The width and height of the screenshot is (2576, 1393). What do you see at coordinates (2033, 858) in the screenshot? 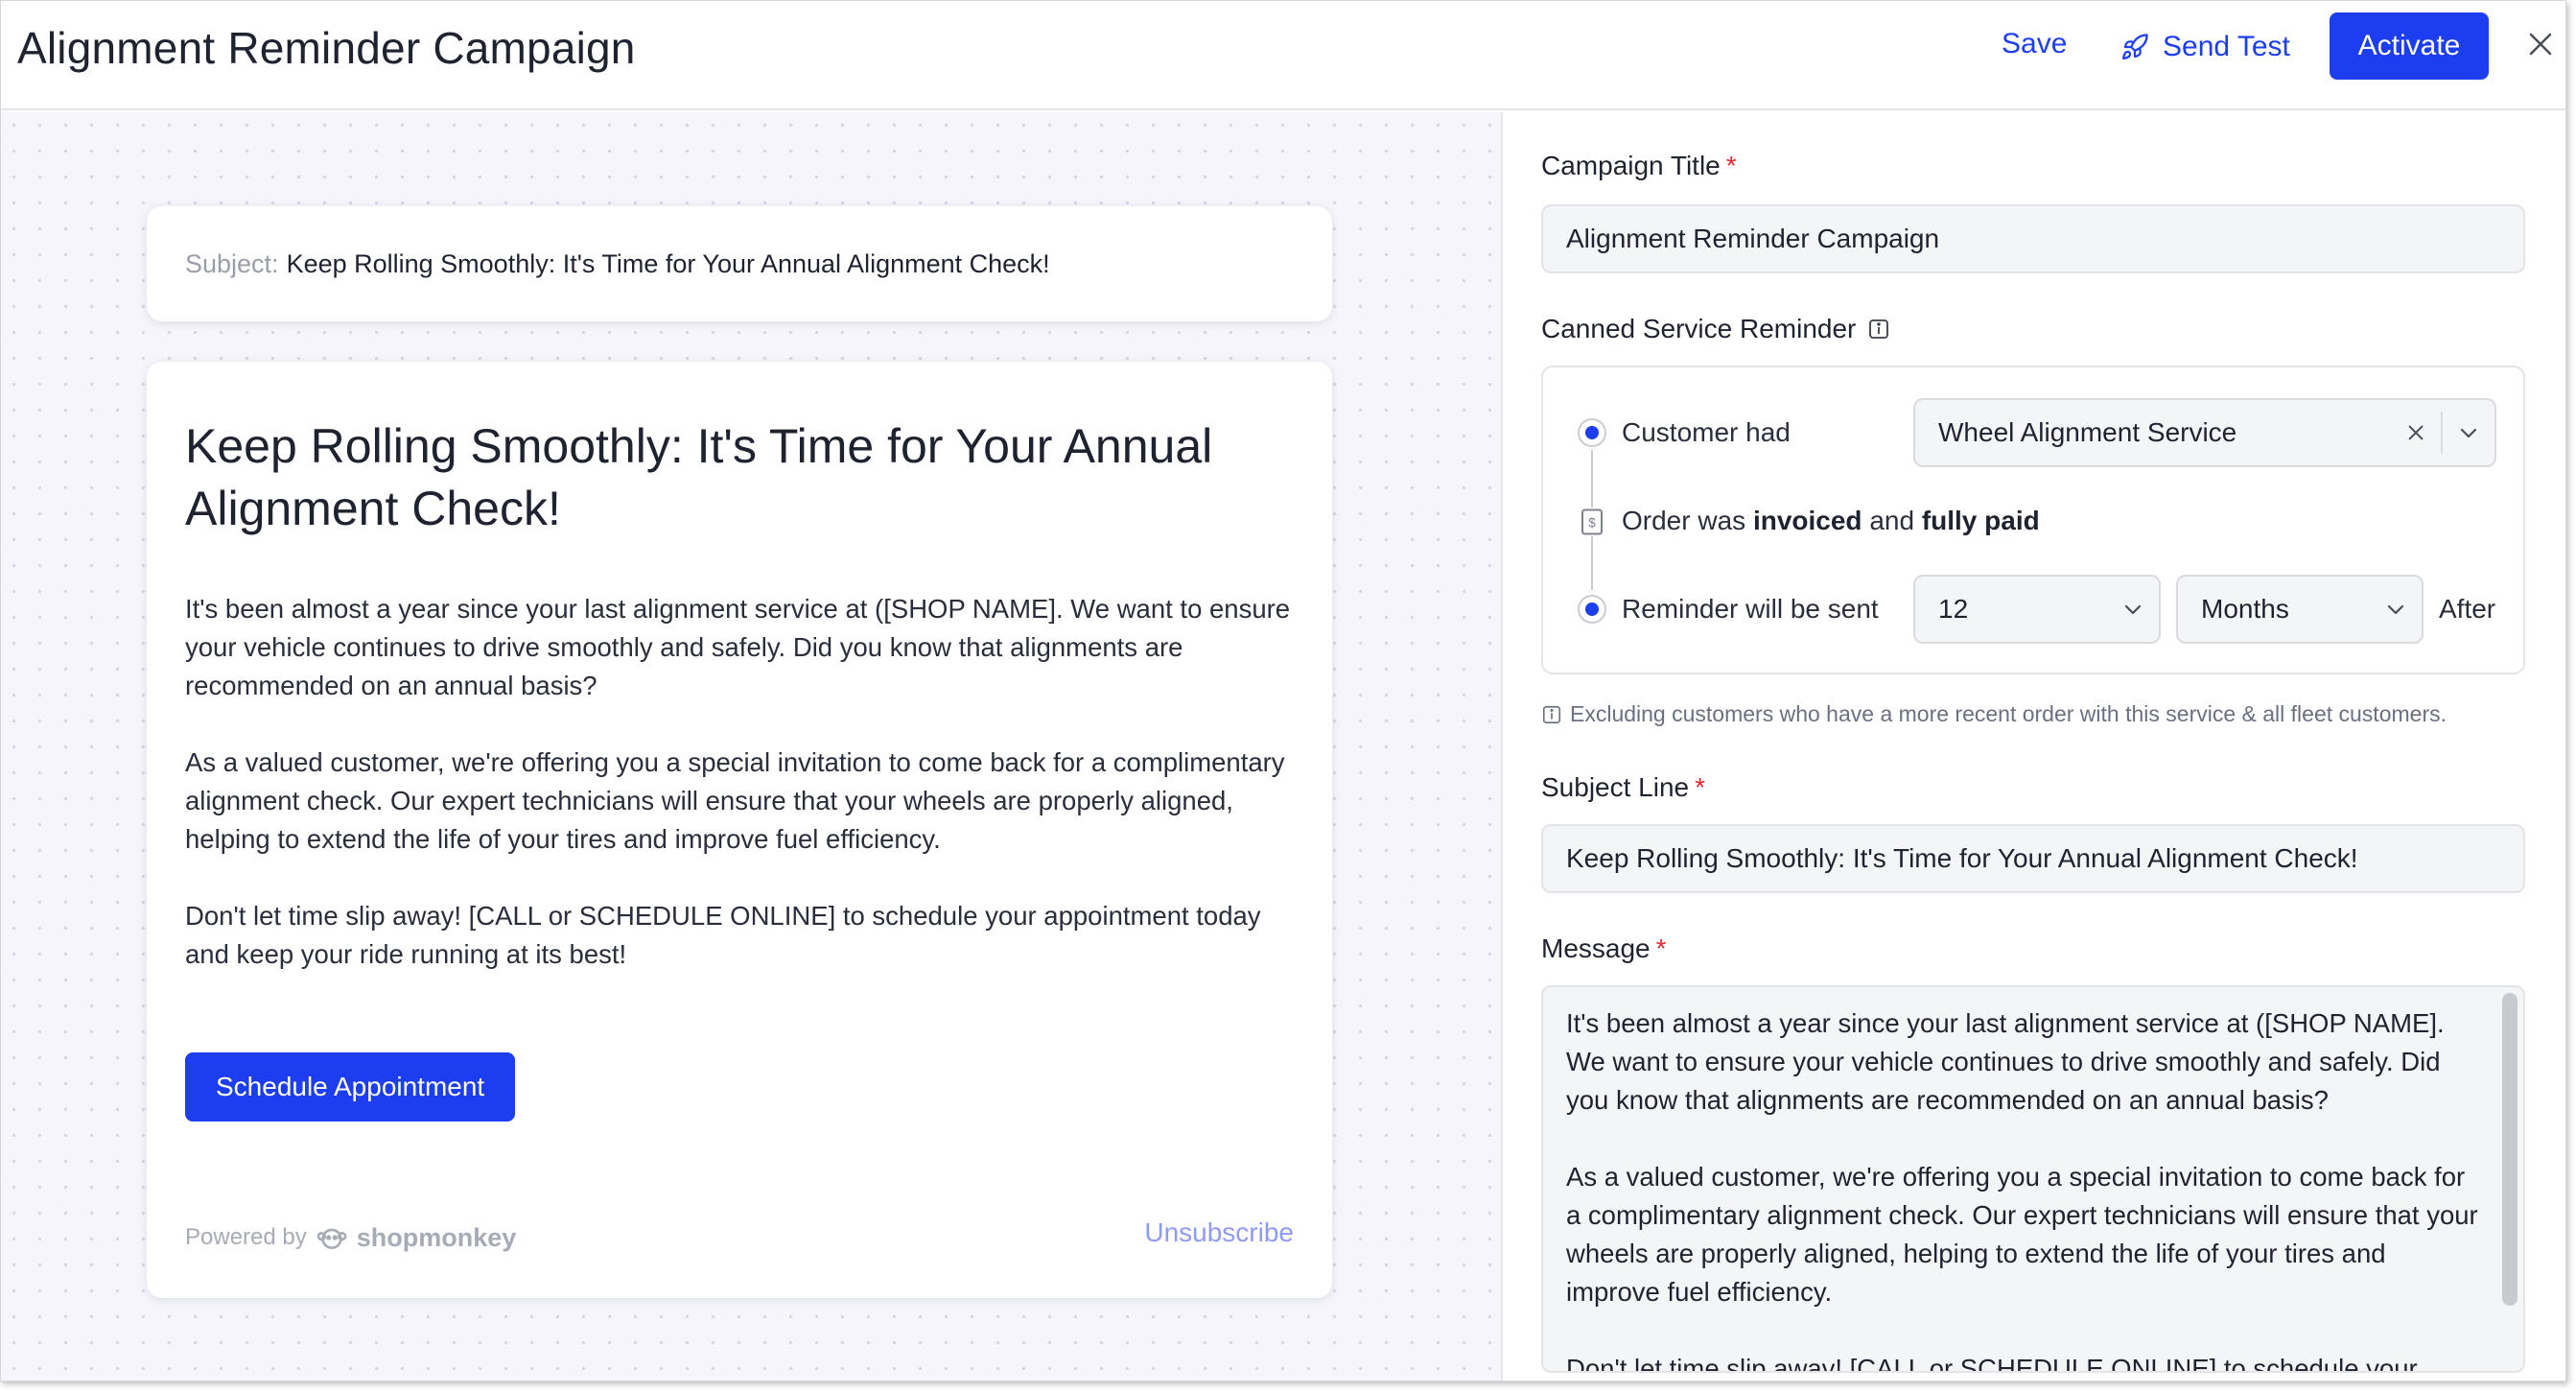
I see `subject-line-input` at bounding box center [2033, 858].